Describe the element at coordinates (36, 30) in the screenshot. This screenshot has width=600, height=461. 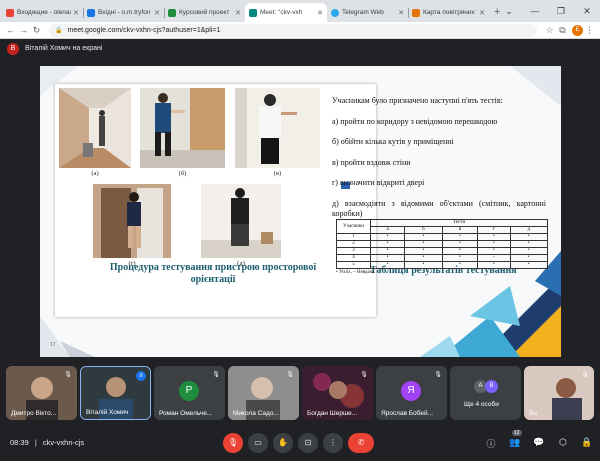
I see `reload-icon: ↻` at that location.